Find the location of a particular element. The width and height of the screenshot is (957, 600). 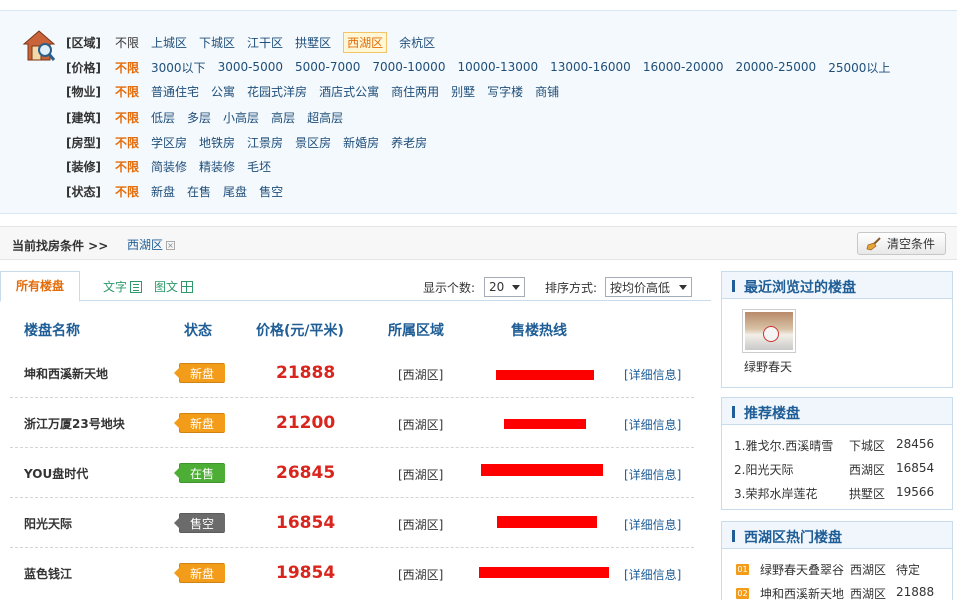

filter-option: 江干区 is located at coordinates (265, 42).